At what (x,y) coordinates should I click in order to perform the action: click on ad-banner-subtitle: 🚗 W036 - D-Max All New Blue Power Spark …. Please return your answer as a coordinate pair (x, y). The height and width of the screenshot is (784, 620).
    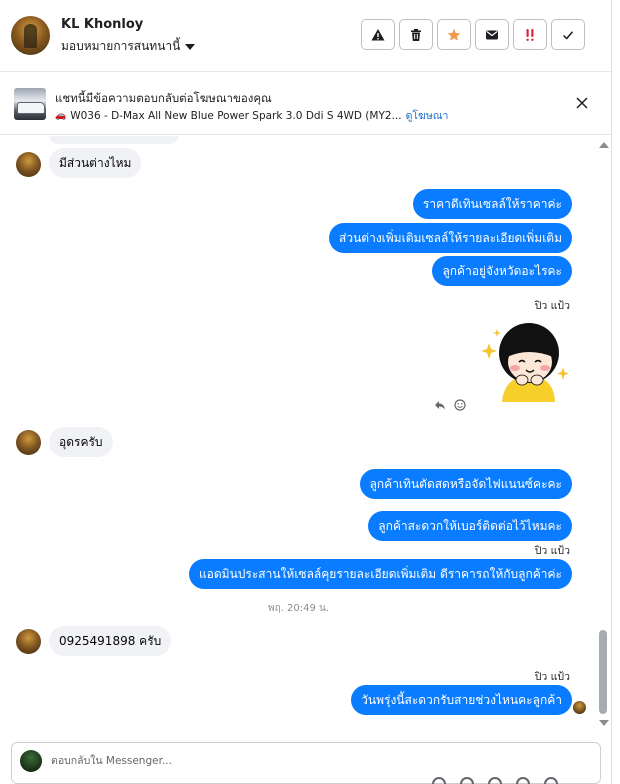
    Looking at the image, I should click on (251, 115).